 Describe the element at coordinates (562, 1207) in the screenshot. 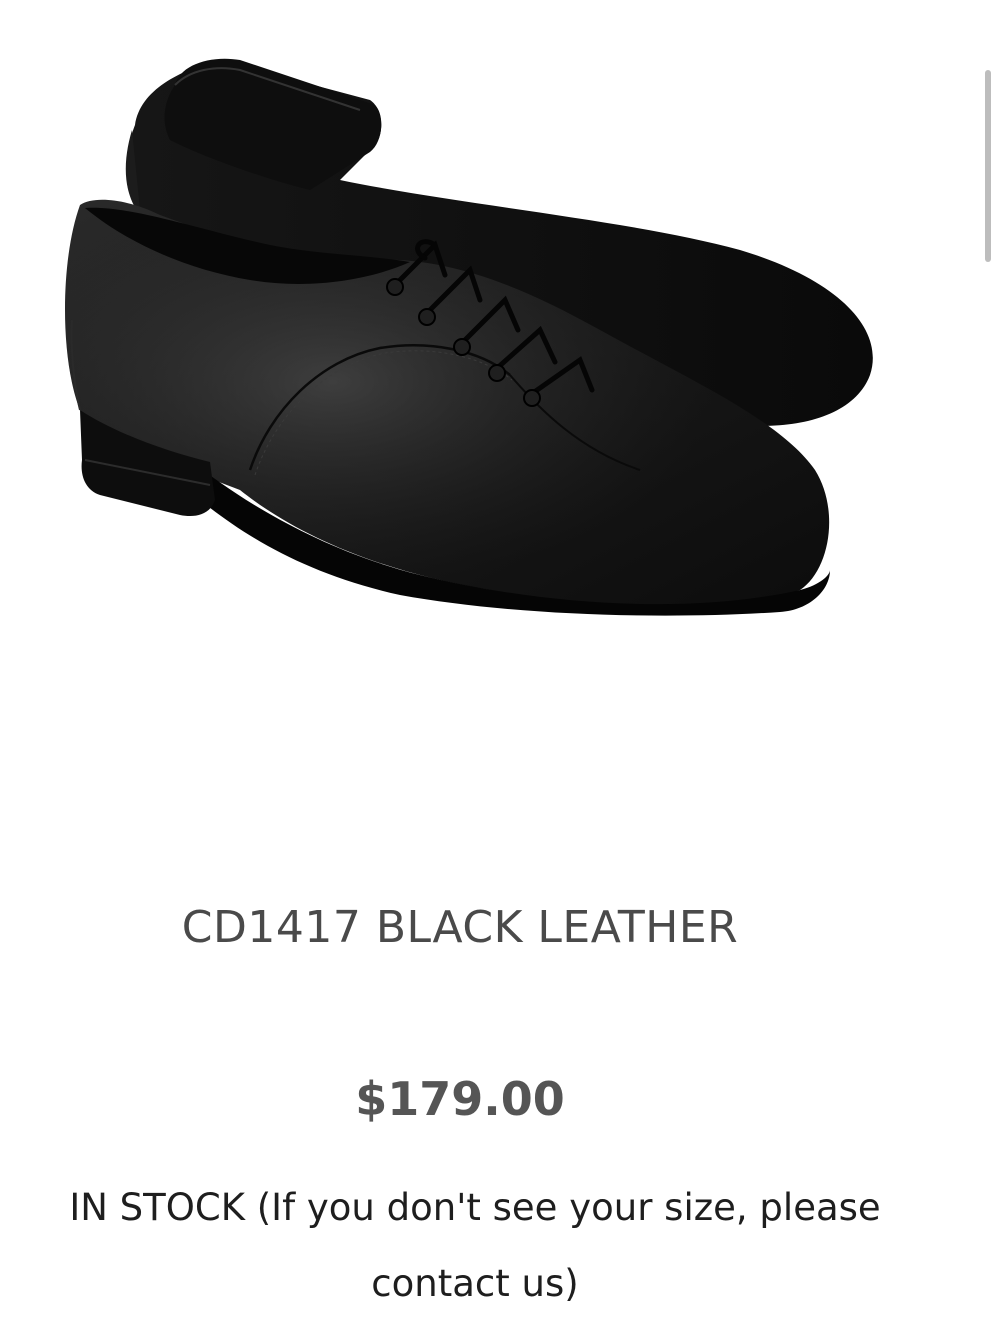

I see `stock-note-prefix: (If you don't see your size, please` at that location.